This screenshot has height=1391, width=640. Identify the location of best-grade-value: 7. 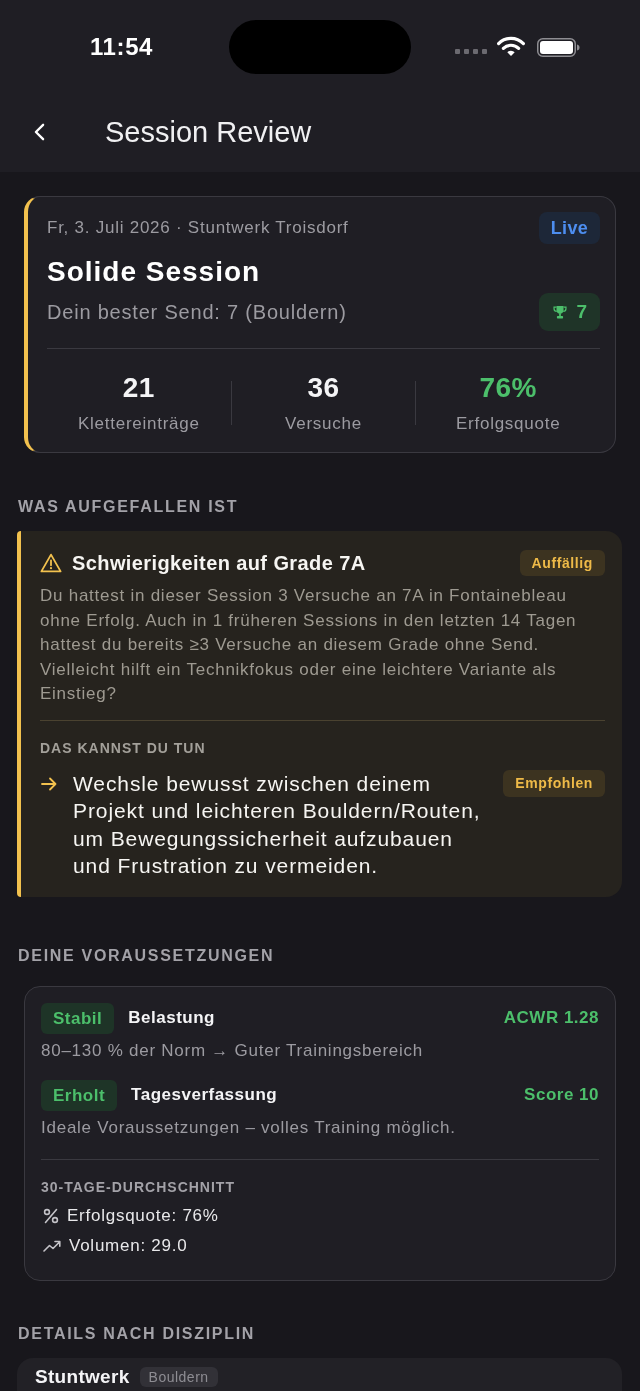
(581, 312).